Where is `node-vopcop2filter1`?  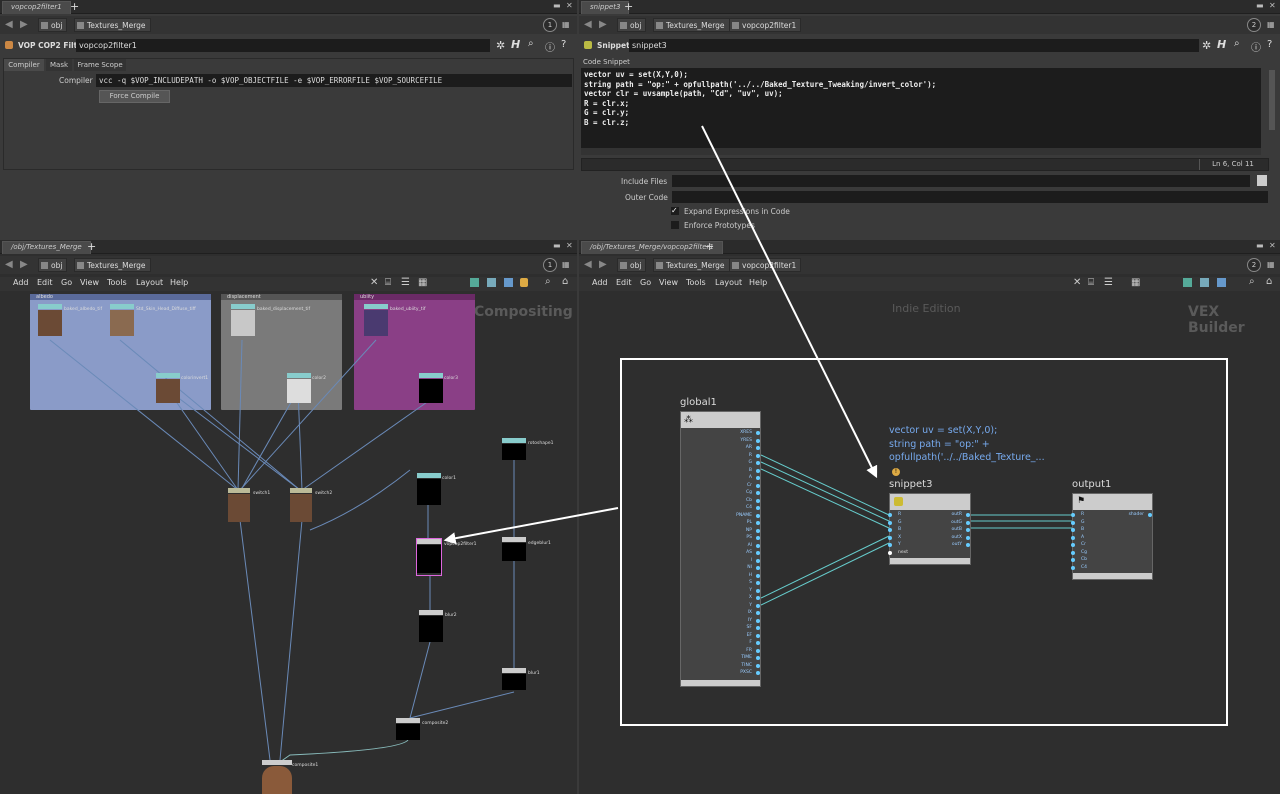
node-vopcop2filter1 is located at coordinates (429, 557).